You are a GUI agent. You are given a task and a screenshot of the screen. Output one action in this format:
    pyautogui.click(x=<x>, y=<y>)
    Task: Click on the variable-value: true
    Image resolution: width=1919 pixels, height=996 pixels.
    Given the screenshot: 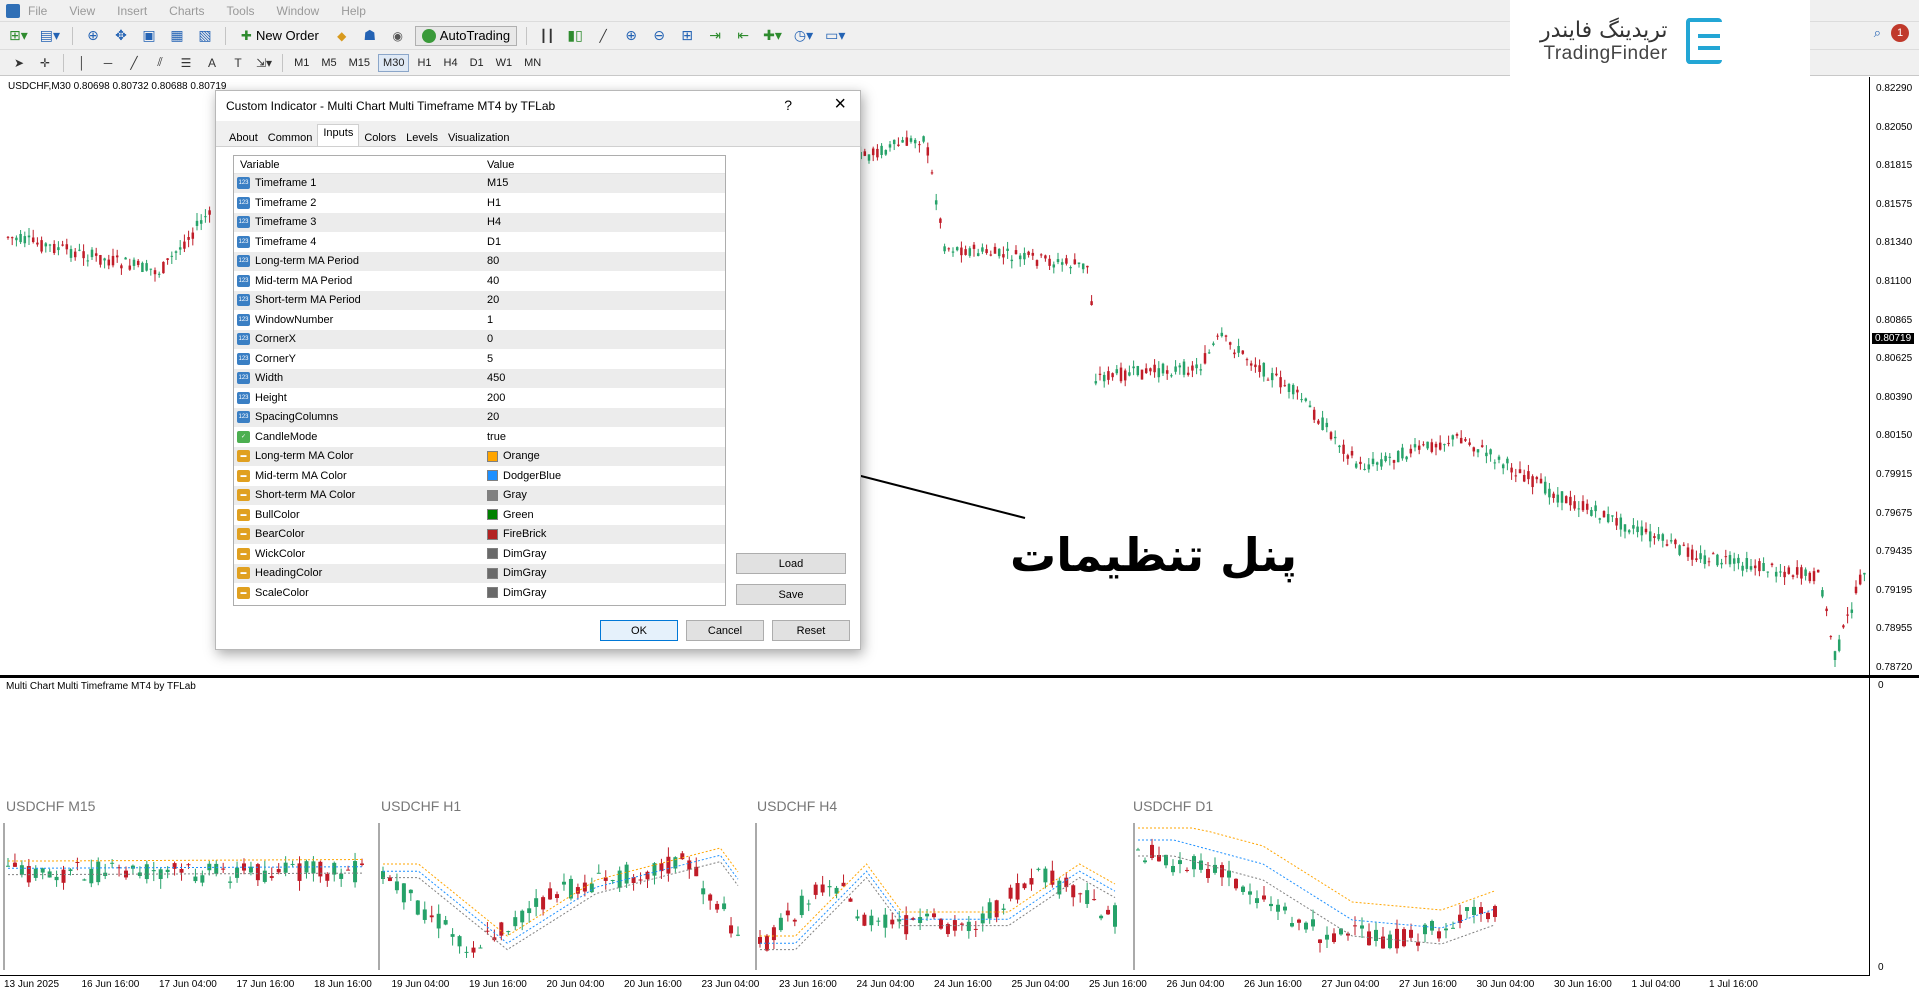 What is the action you would take?
    pyautogui.click(x=496, y=437)
    